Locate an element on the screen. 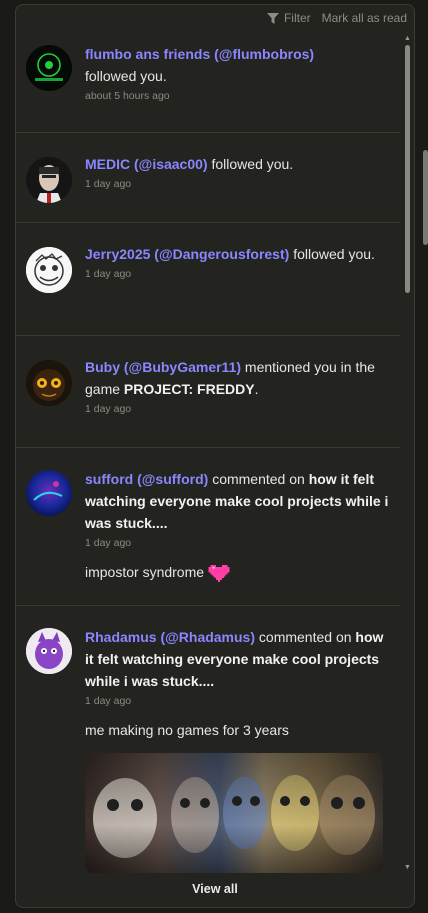  comment-text-row: impostor syndrome is located at coordinates (238, 572).